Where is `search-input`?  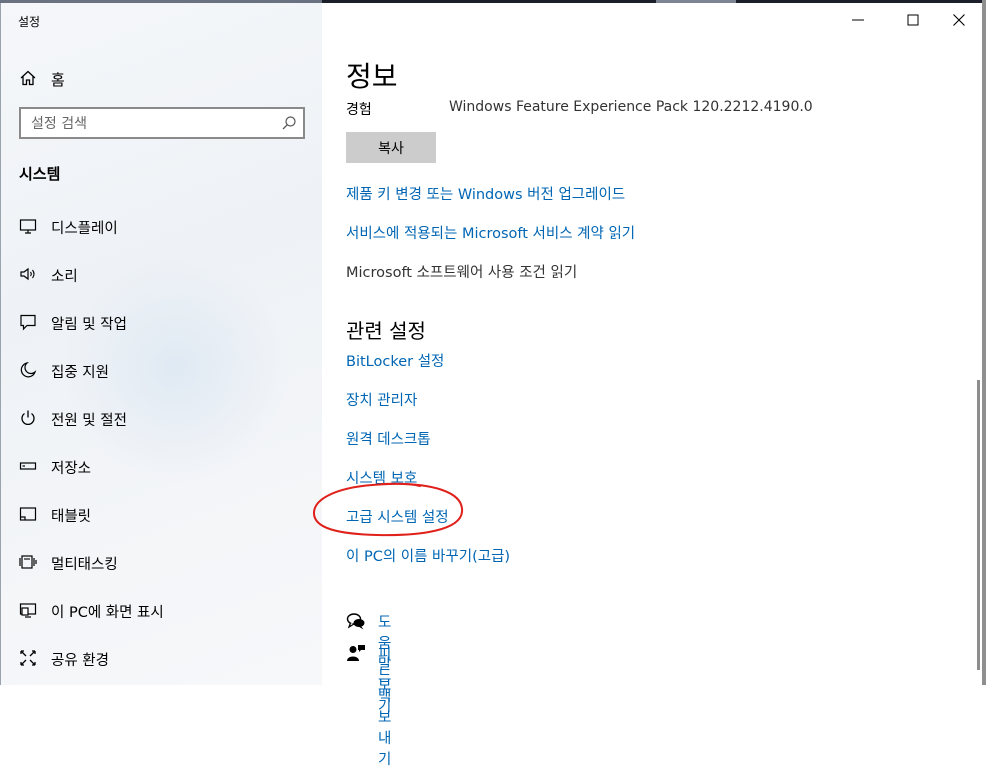 search-input is located at coordinates (151, 124).